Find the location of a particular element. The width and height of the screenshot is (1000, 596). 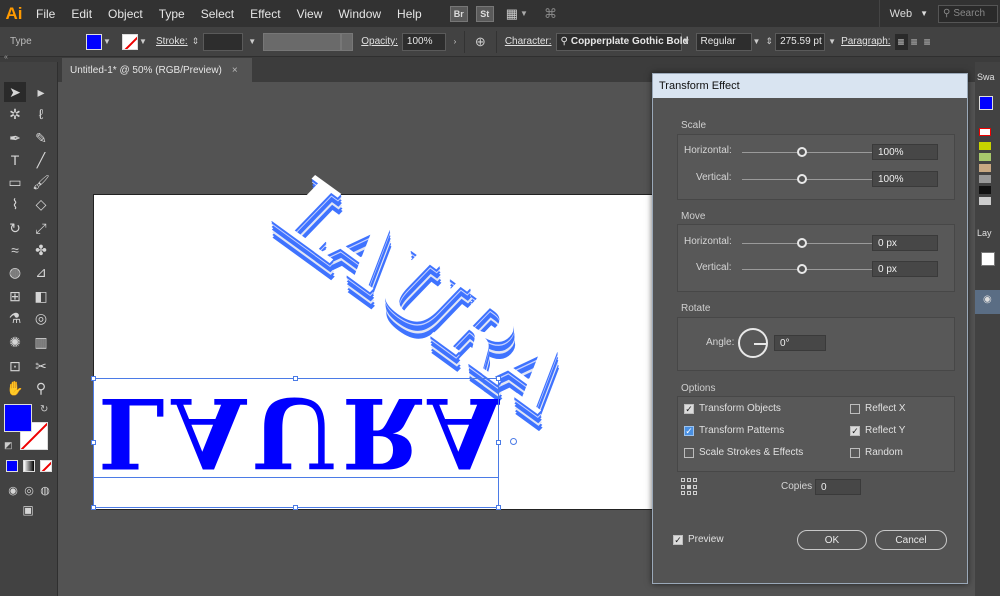

paragraph-label: Paragraph: is located at coordinates (865, 41).